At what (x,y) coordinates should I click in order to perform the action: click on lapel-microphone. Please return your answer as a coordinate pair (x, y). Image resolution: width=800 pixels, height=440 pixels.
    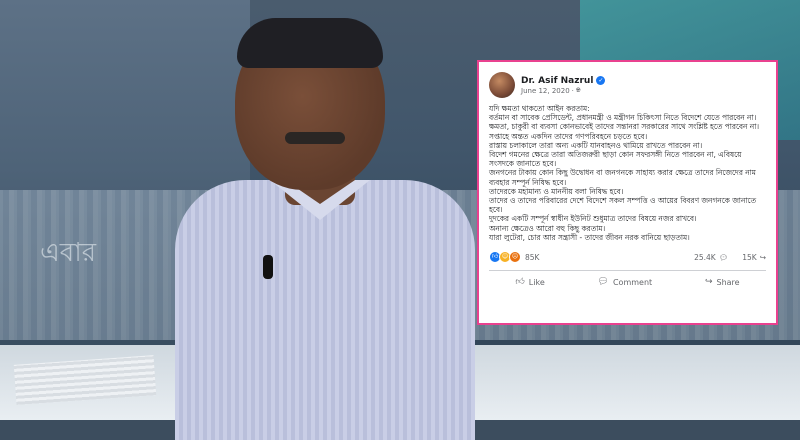
    Looking at the image, I should click on (268, 267).